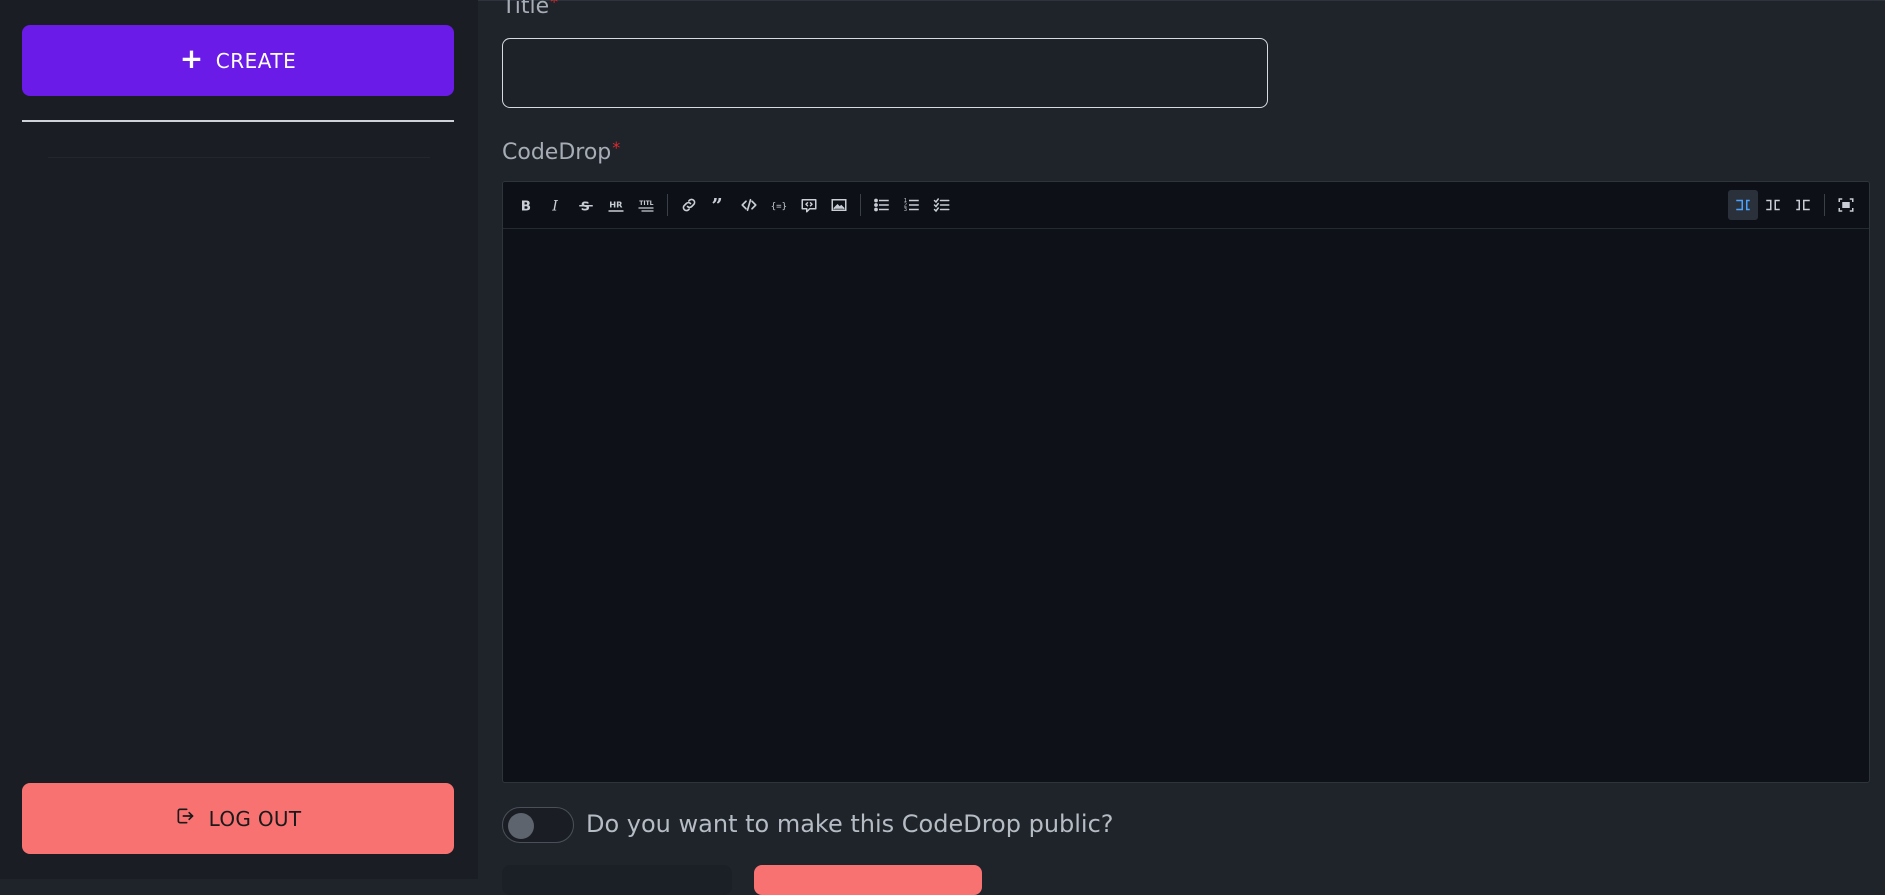 This screenshot has width=1885, height=895. I want to click on codedrop-label: CodeDrop*, so click(561, 151).